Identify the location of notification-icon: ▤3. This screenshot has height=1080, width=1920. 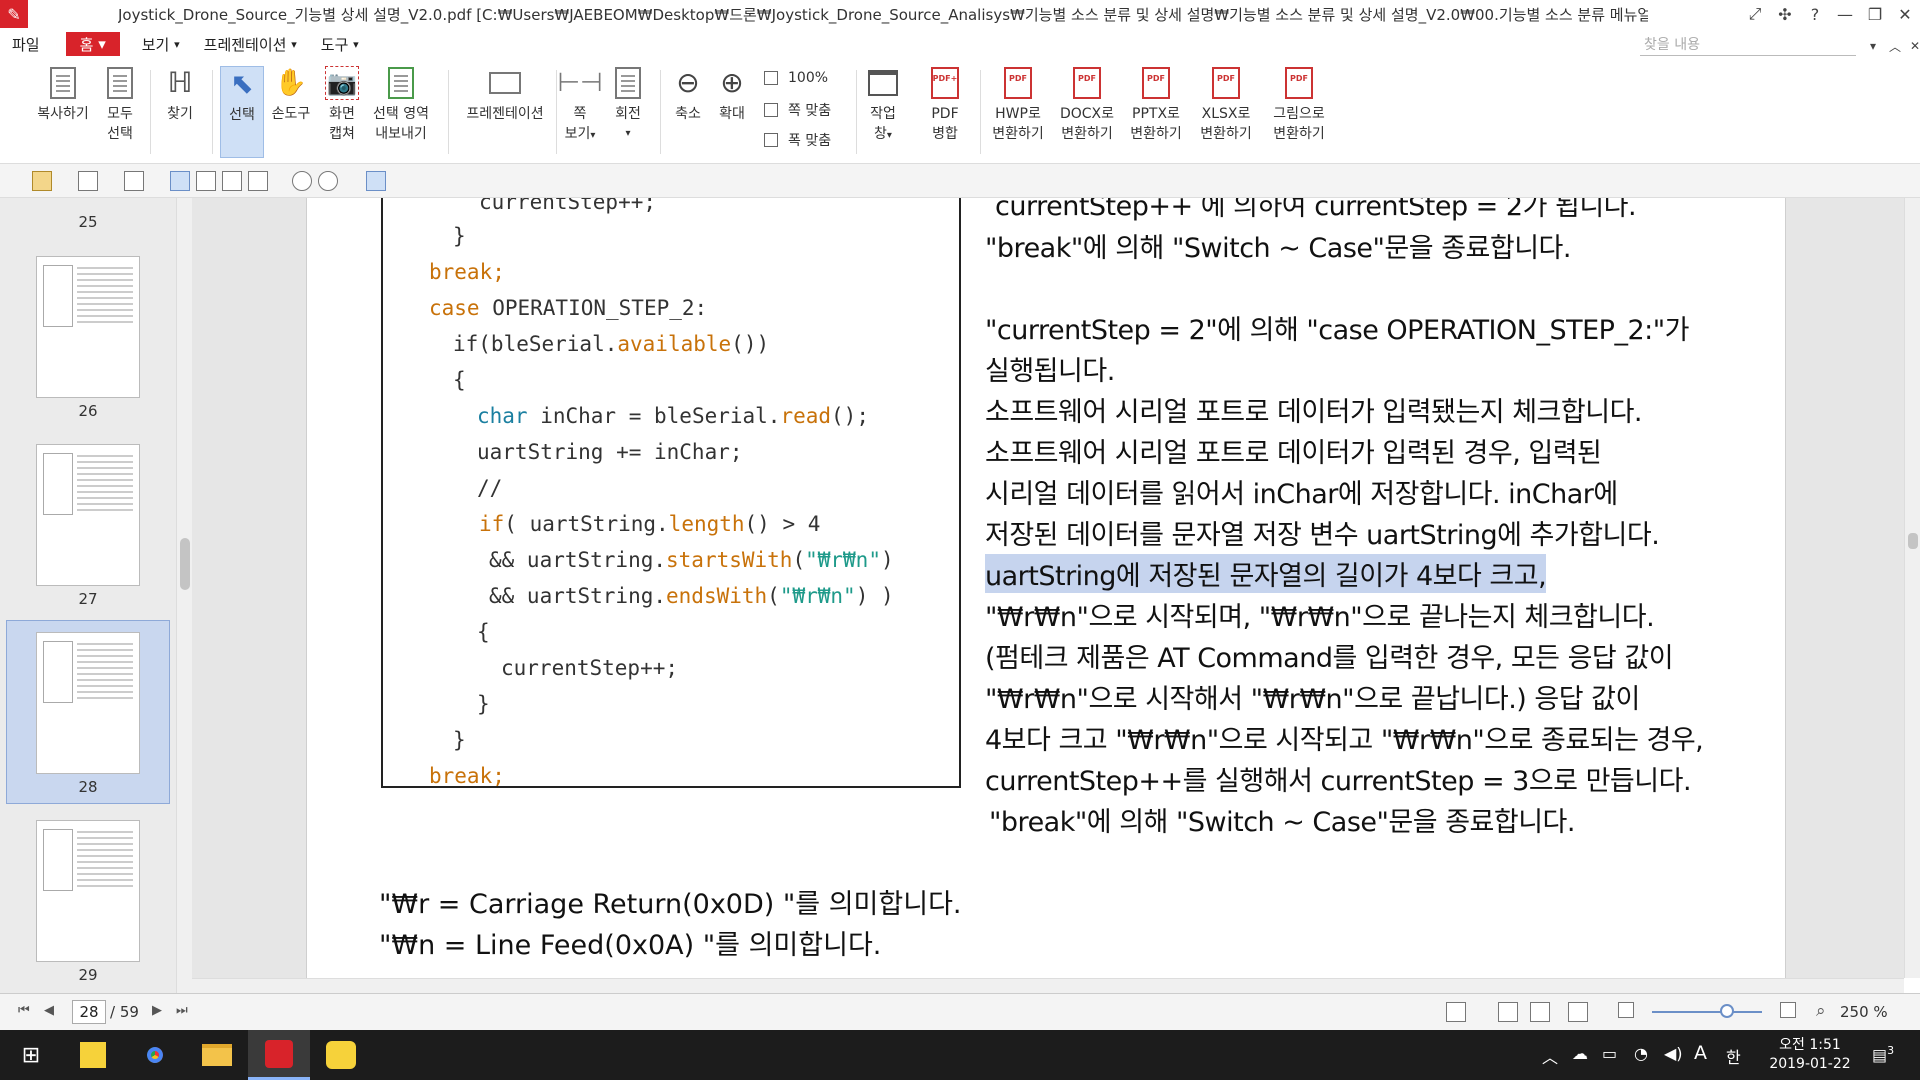
(1883, 1054).